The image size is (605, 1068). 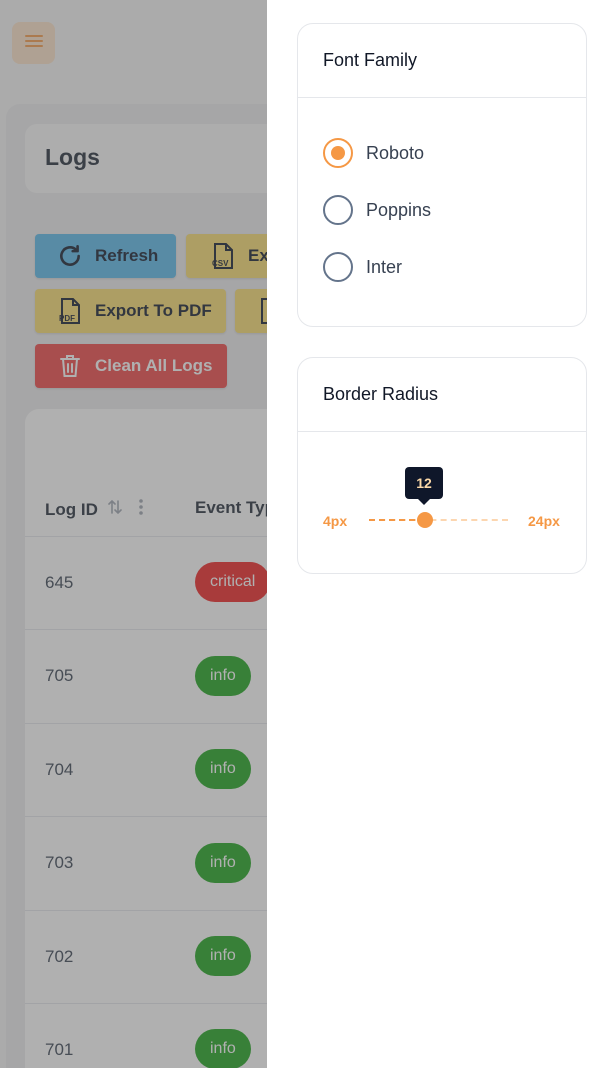 What do you see at coordinates (384, 266) in the screenshot?
I see `font-option-label: Inter` at bounding box center [384, 266].